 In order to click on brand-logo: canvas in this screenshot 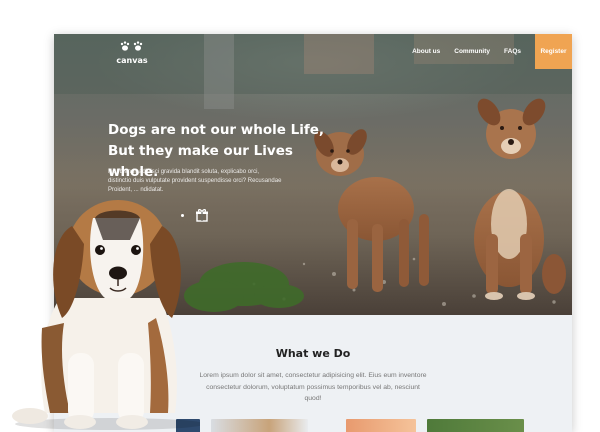, I will do `click(132, 52)`.